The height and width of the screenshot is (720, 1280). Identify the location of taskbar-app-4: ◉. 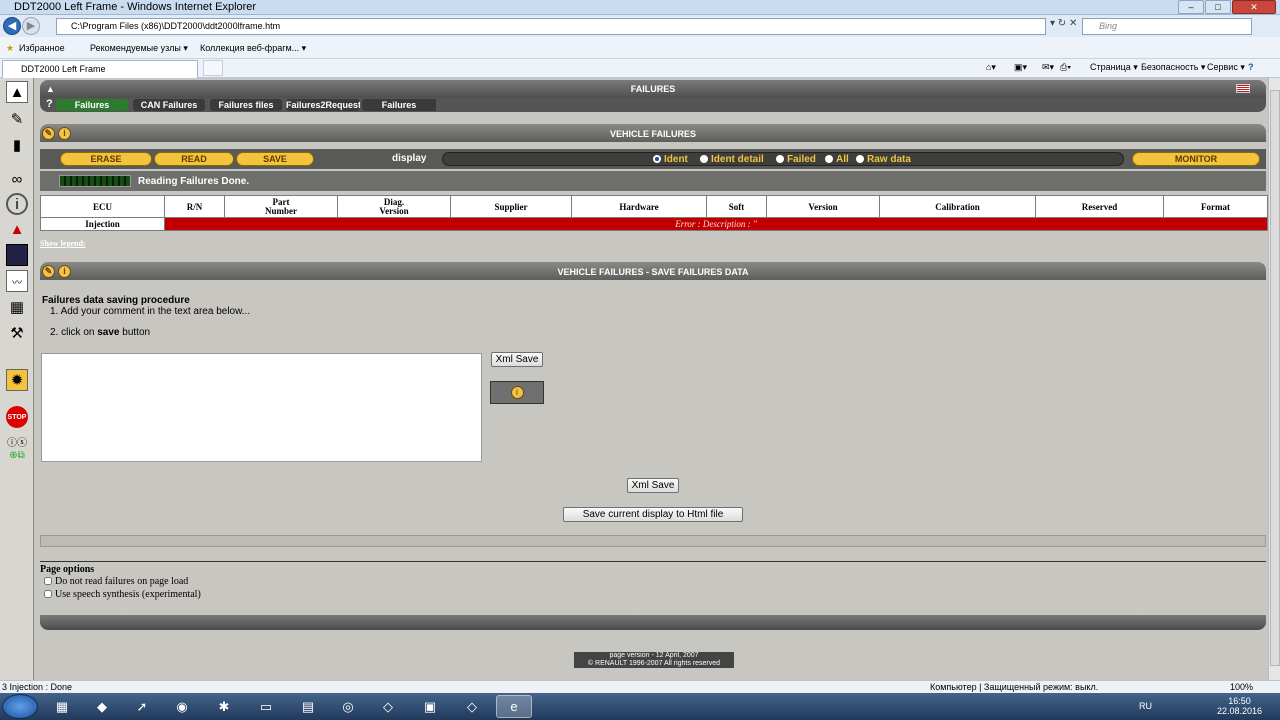
(182, 706).